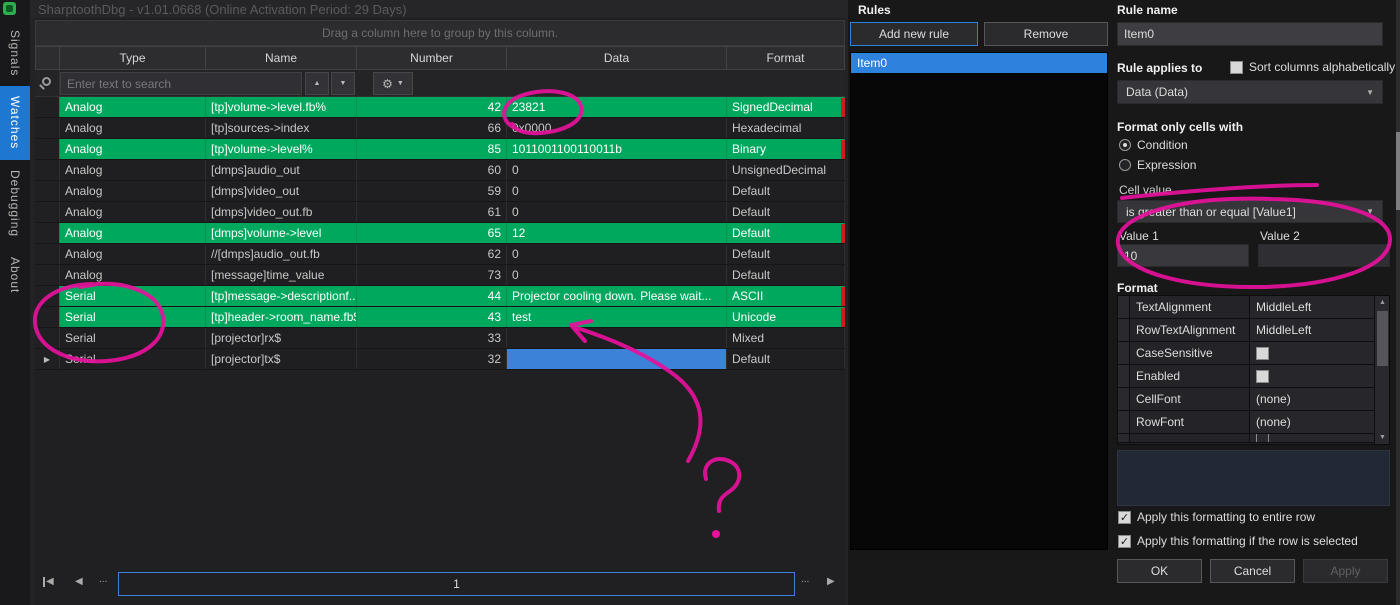 This screenshot has width=1400, height=605. Describe the element at coordinates (786, 296) in the screenshot. I see `format-cell: ASCII` at that location.